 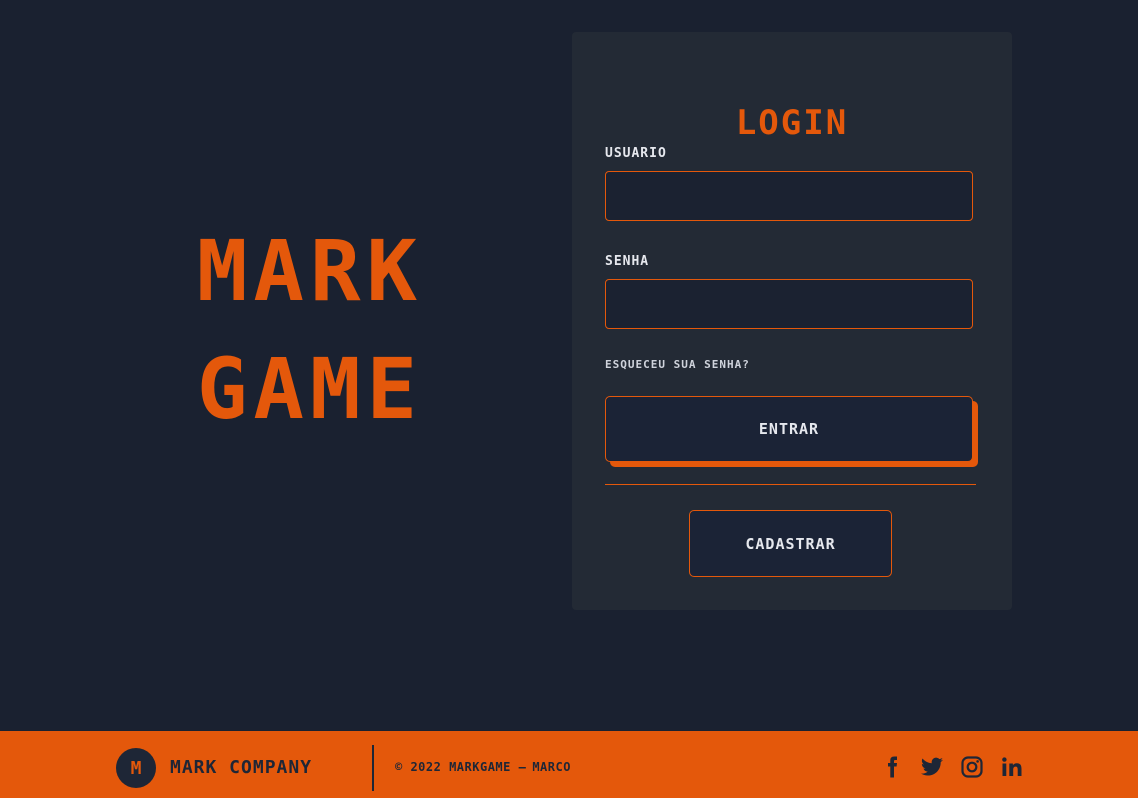 I want to click on username-input, so click(x=789, y=196).